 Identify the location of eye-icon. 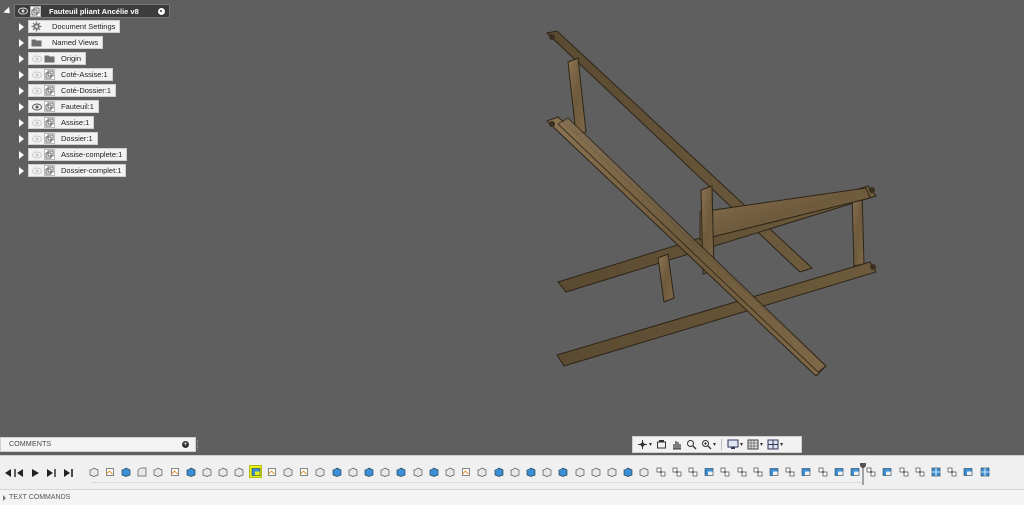
(22, 11).